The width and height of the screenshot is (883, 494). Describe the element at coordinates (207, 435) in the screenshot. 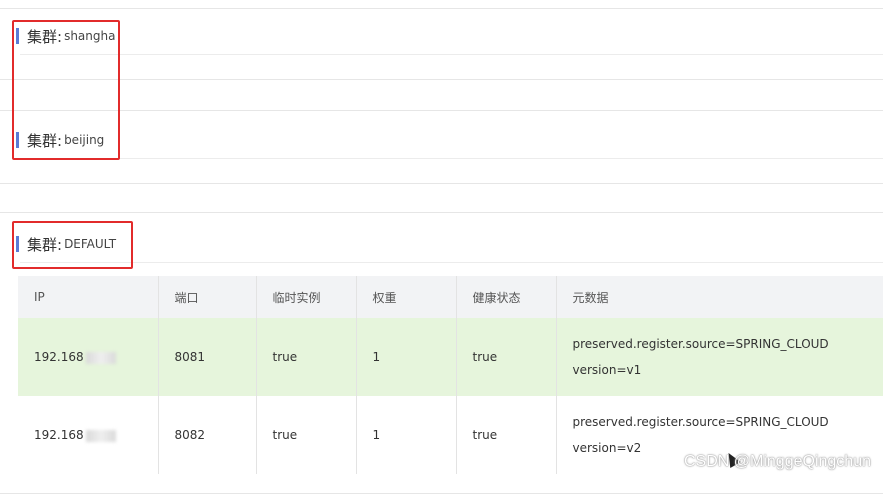

I see `cell-port: 8082` at that location.